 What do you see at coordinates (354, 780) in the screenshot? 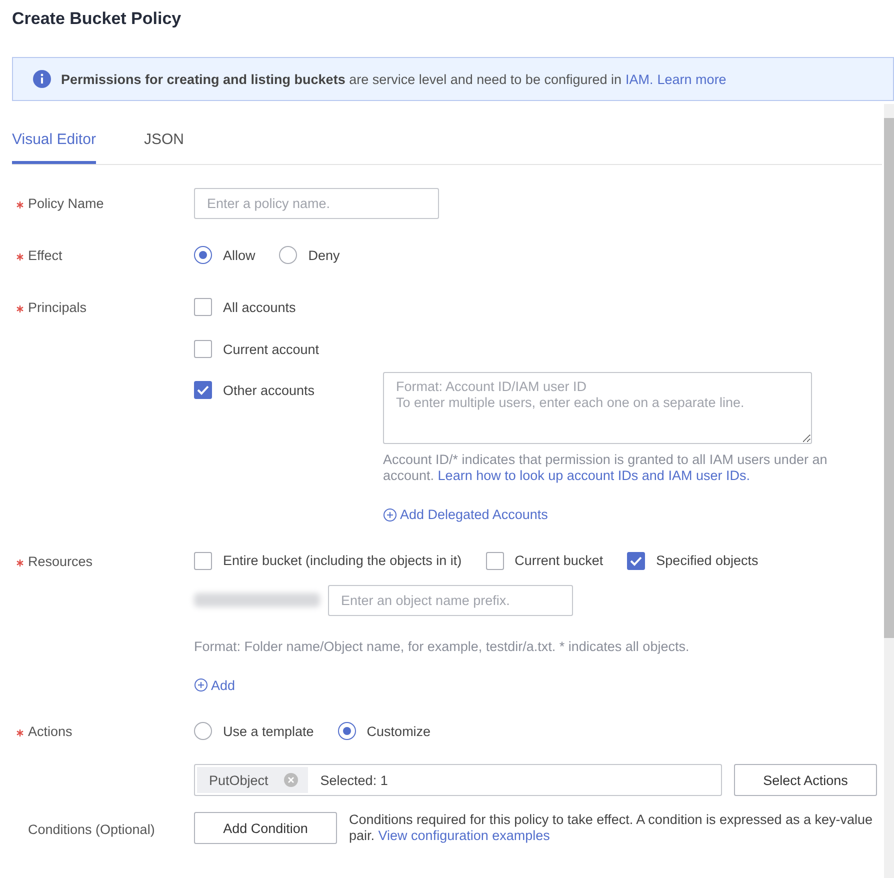
I see `selected-count: Selected: 1` at bounding box center [354, 780].